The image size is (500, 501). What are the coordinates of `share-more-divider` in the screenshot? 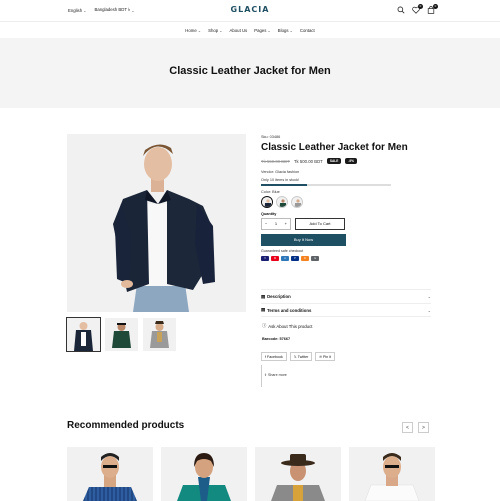 It's located at (262, 376).